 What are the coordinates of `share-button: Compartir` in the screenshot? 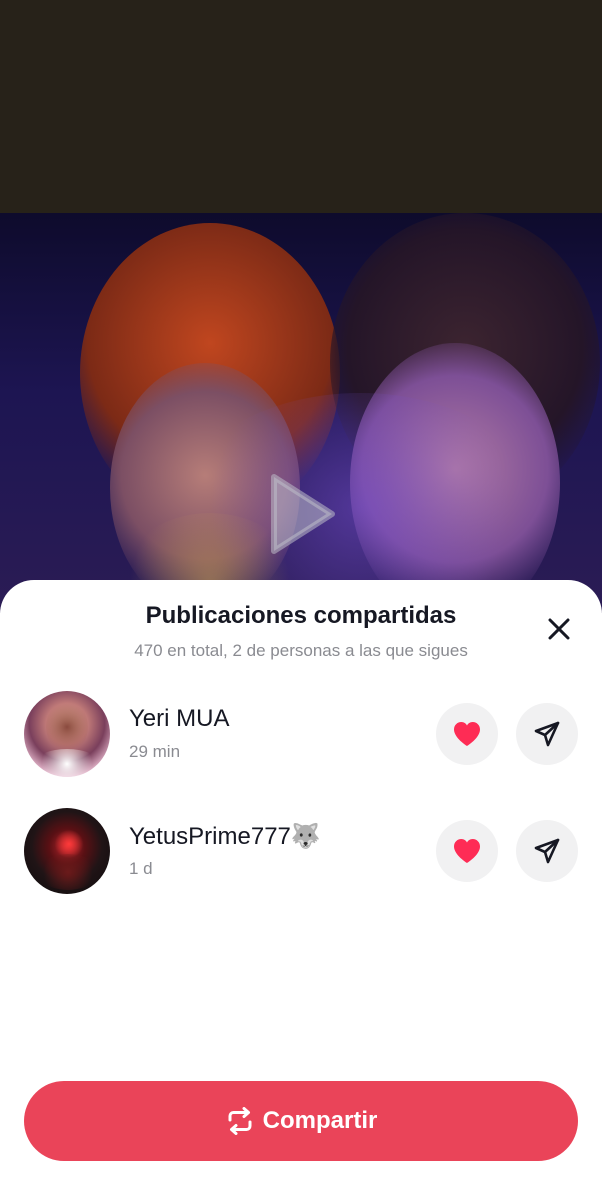 It's located at (301, 1121).